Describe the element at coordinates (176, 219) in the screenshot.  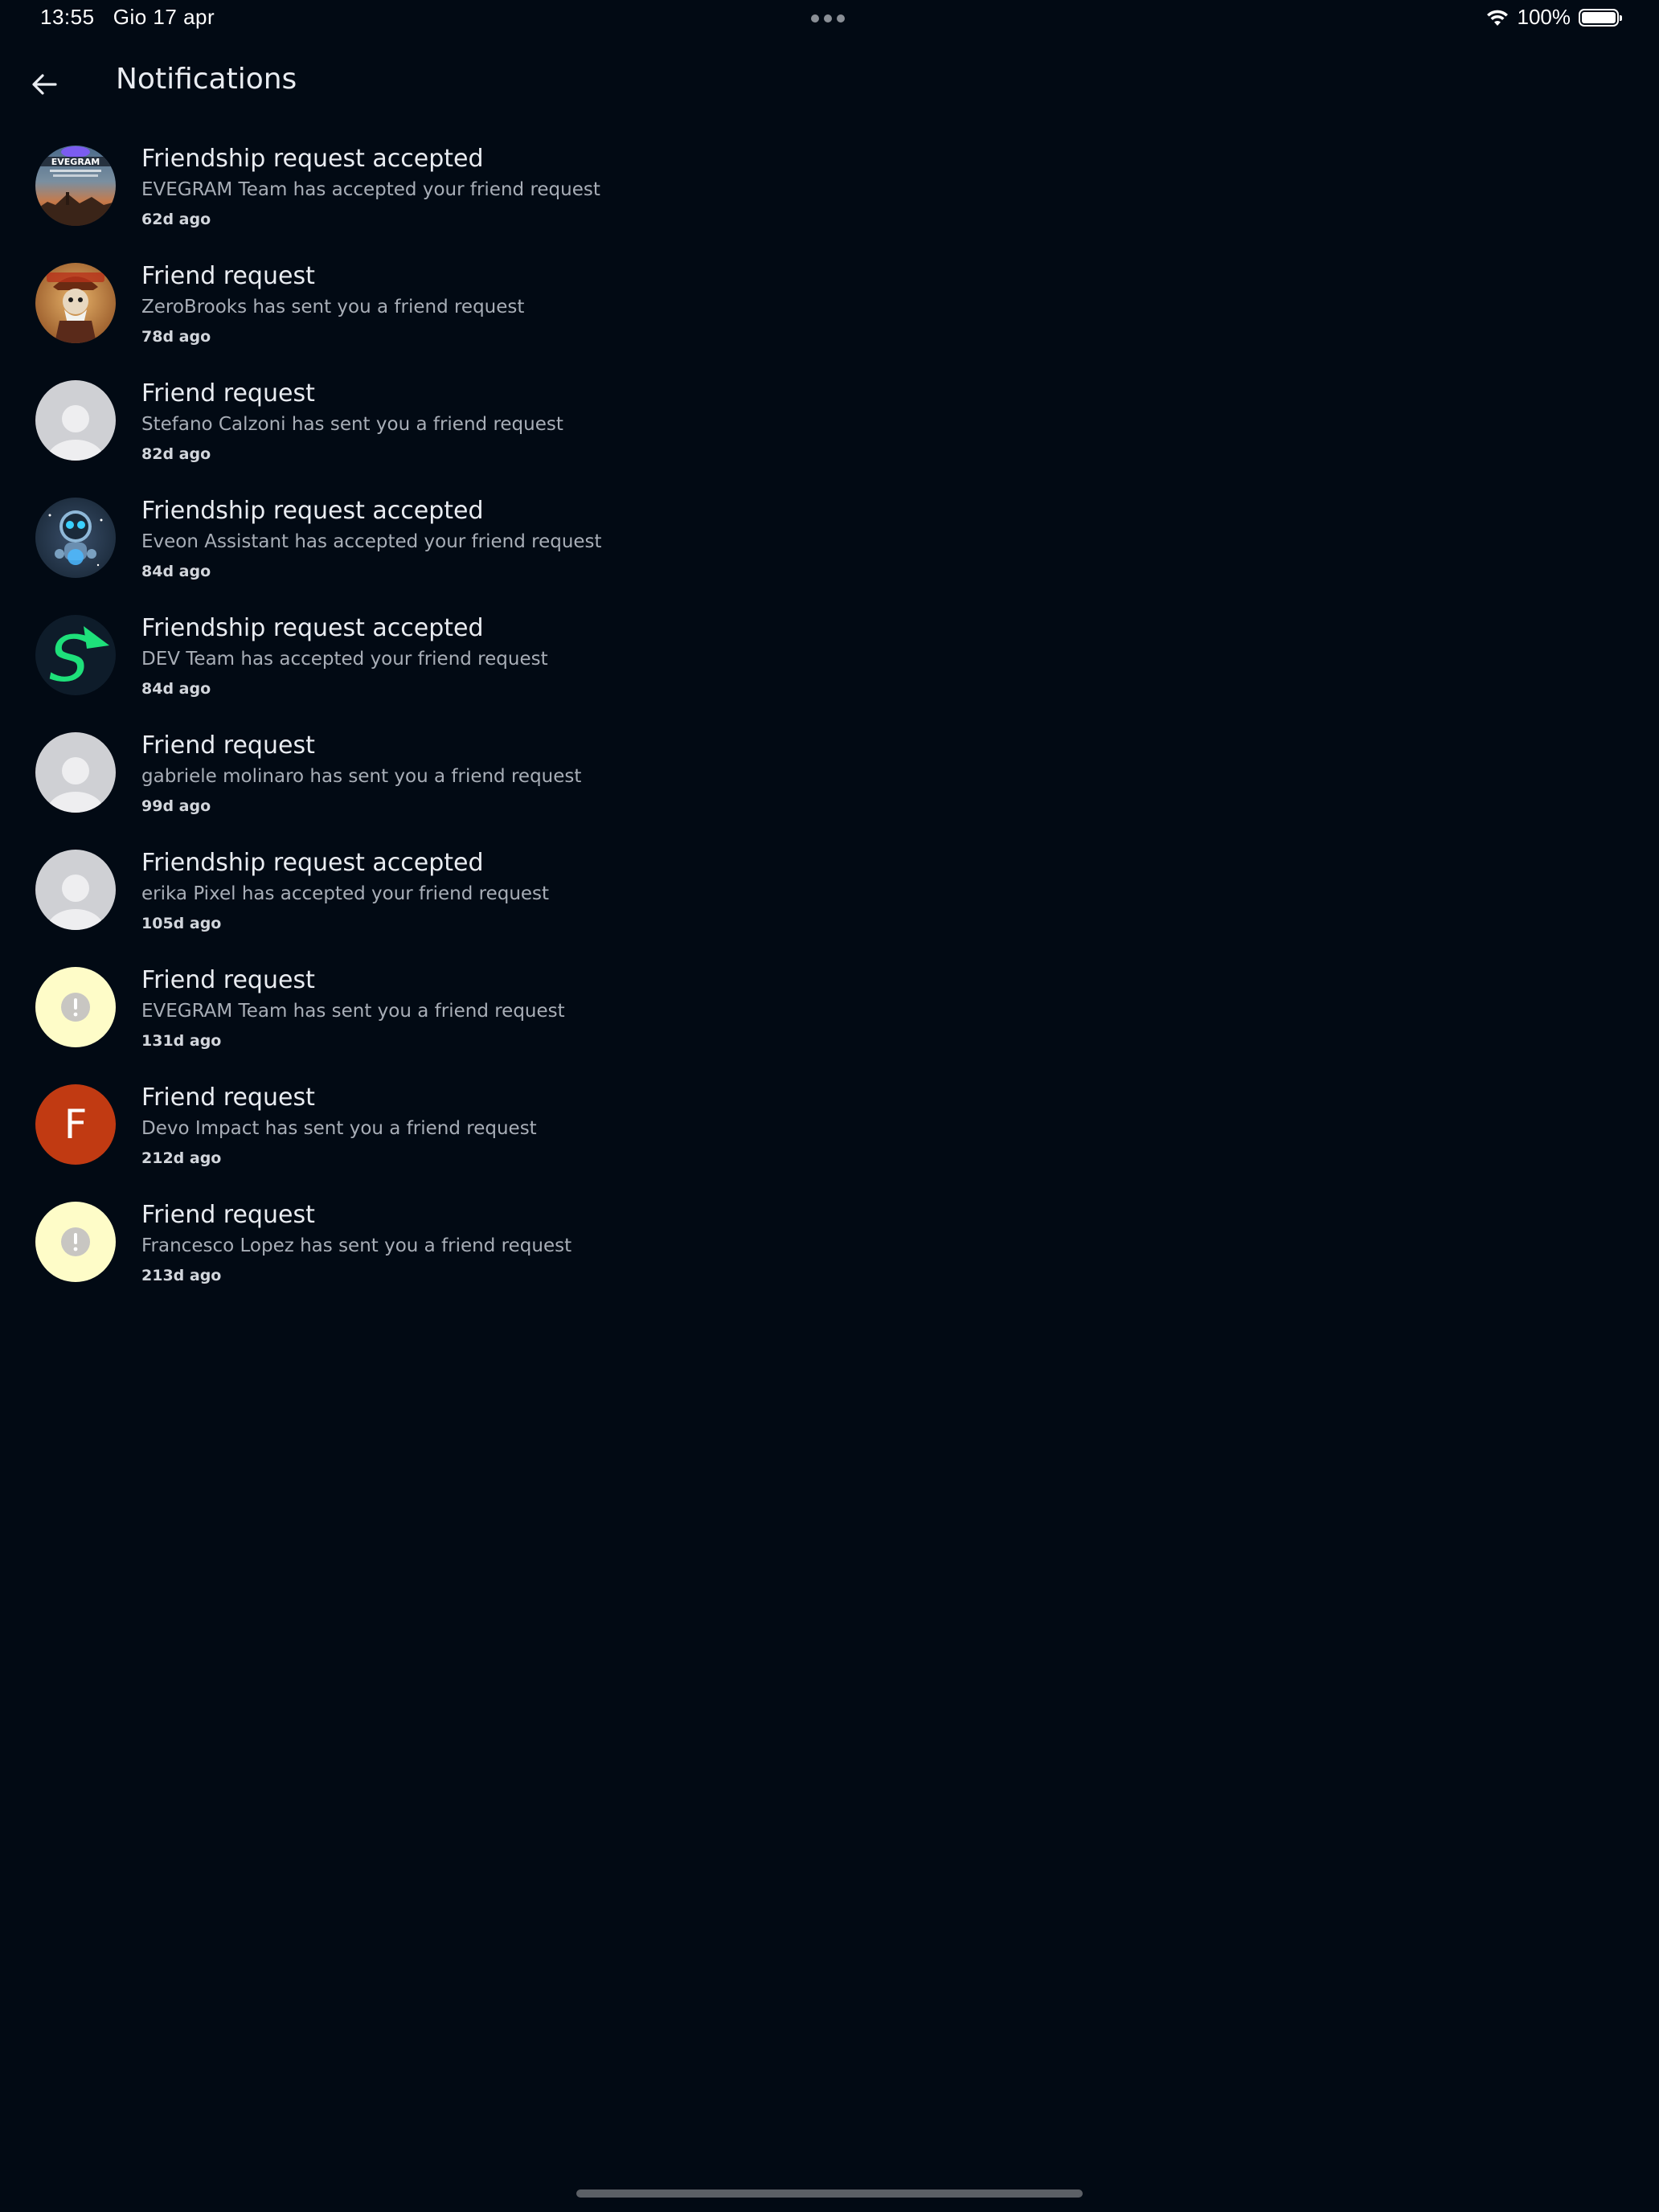
I see `notification-time: 62d ago` at that location.